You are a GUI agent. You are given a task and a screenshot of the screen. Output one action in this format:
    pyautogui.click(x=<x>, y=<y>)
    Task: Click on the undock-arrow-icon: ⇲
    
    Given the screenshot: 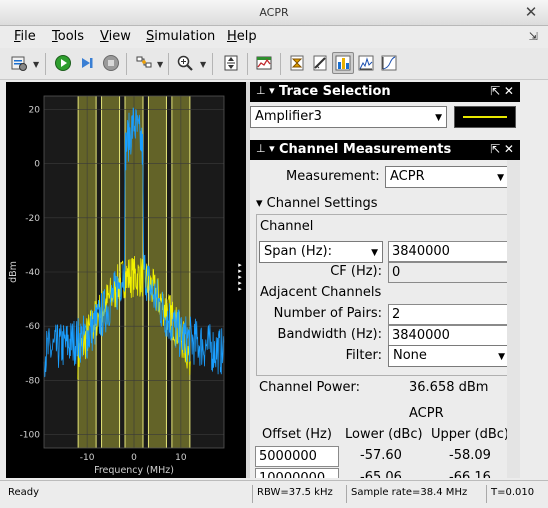 What is the action you would take?
    pyautogui.click(x=533, y=36)
    